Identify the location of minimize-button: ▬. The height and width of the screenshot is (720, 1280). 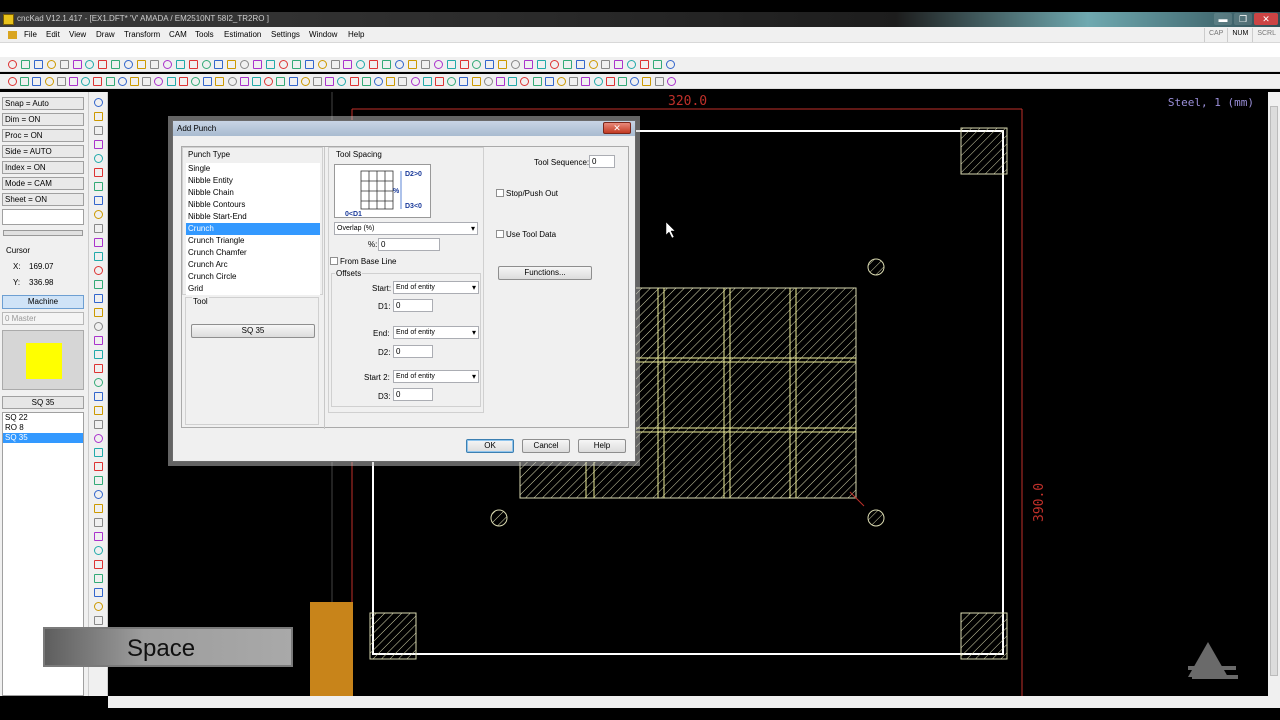
(1223, 19).